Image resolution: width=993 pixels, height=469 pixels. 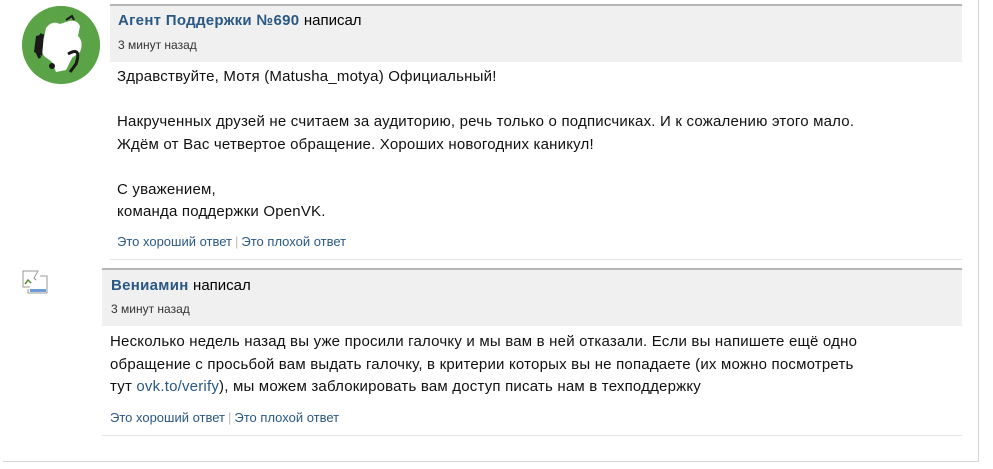 I want to click on post-headline: Агент Поддержки №690 написал, so click(x=240, y=21).